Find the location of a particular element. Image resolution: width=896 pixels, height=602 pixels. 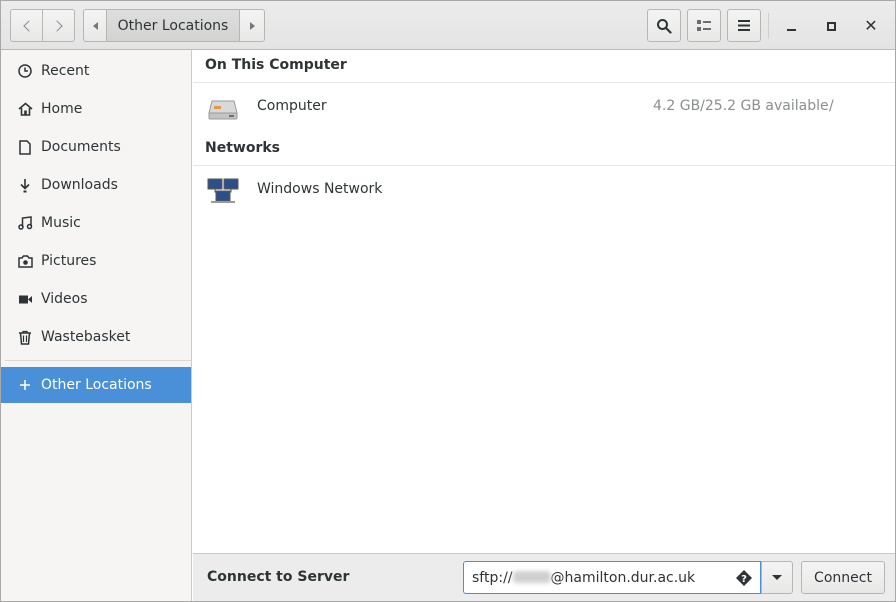

recent-servers-dropdown-button is located at coordinates (777, 577).